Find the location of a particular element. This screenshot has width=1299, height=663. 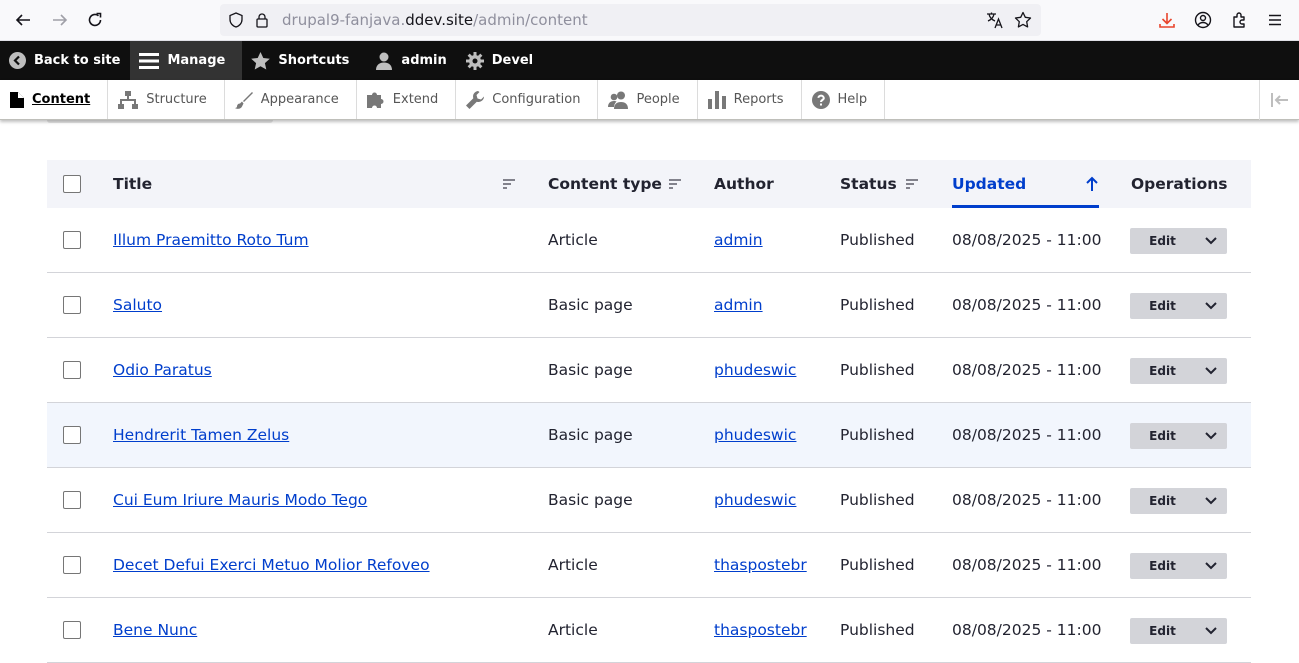

tray-item-content: Content is located at coordinates (54, 99).